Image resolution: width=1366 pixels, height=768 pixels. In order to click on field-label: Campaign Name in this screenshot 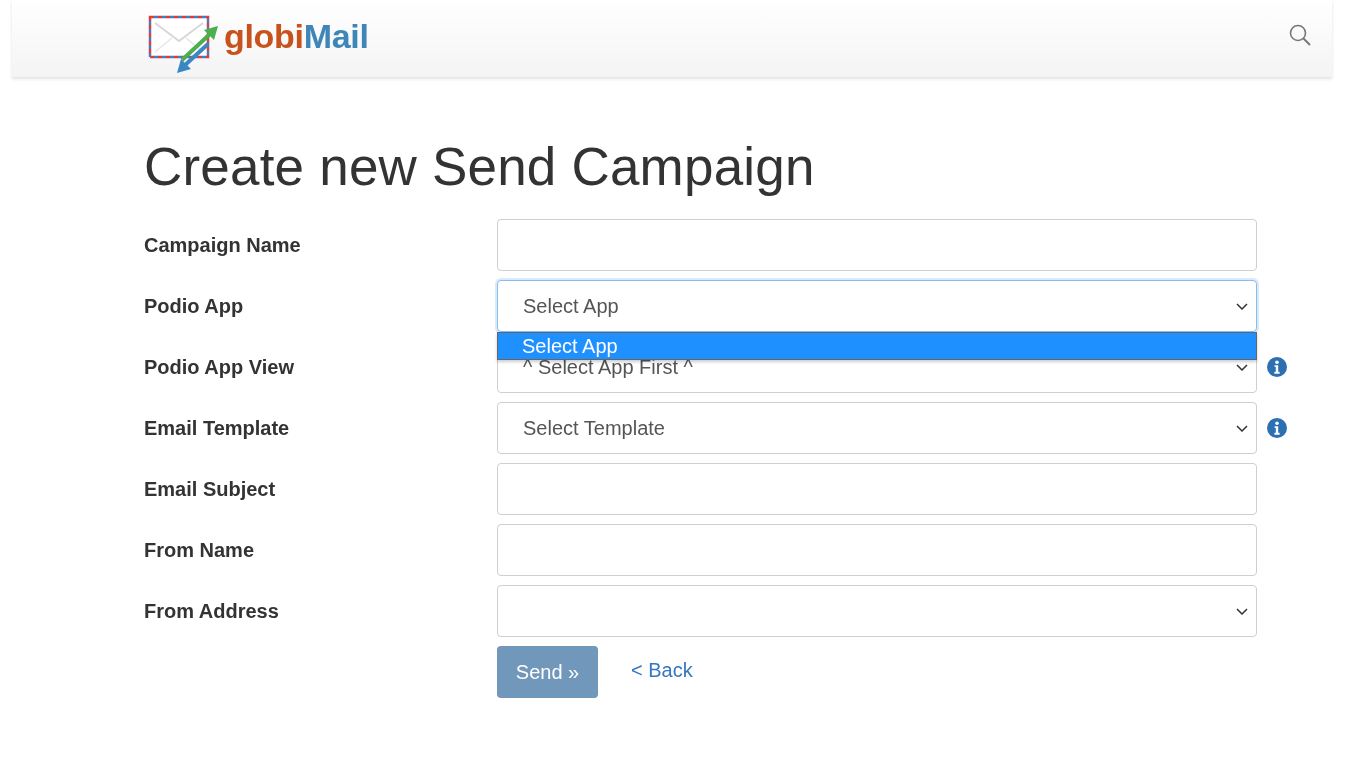, I will do `click(222, 245)`.